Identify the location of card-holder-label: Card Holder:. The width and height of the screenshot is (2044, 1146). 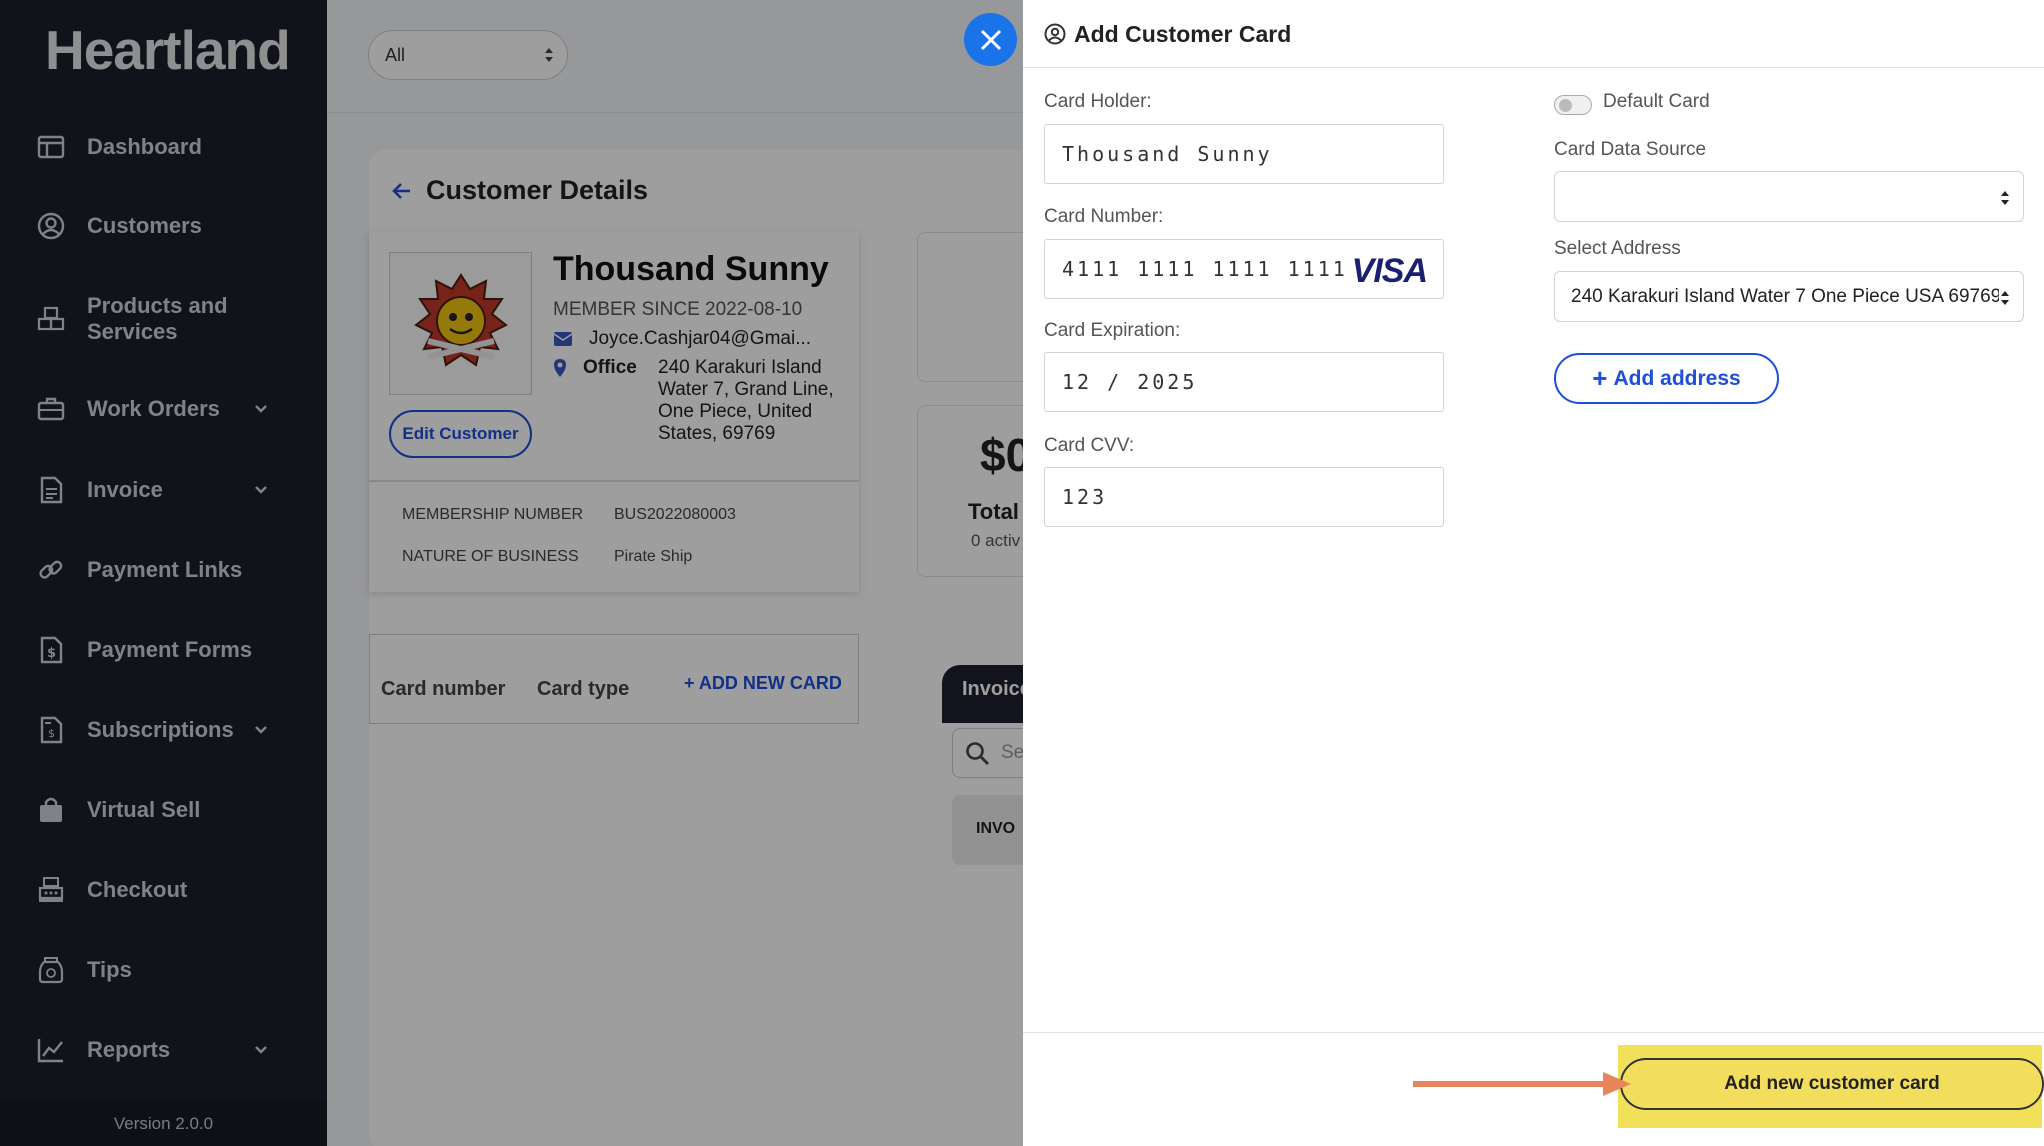
(1098, 101).